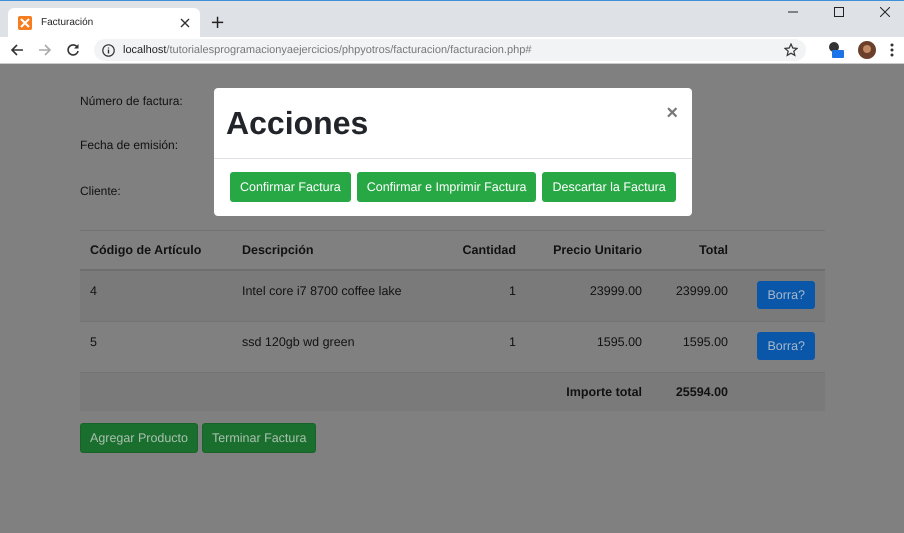 The height and width of the screenshot is (533, 904). I want to click on modal-title: Acciones, so click(297, 123).